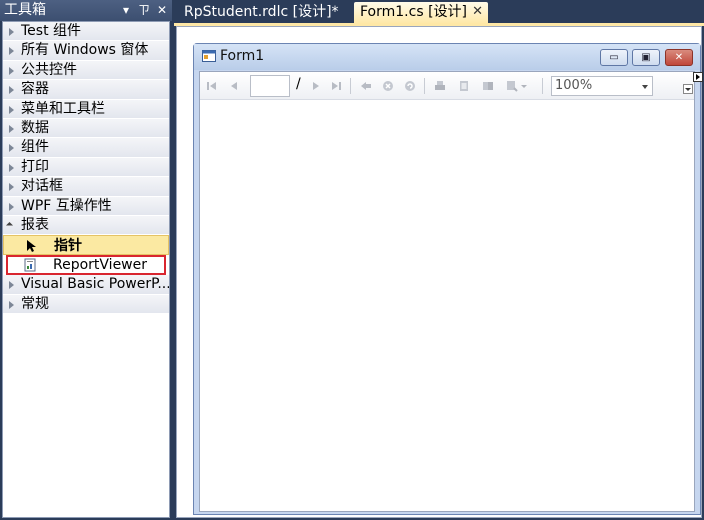 Image resolution: width=704 pixels, height=520 pixels. I want to click on collapse-arrow-icon, so click(9, 225).